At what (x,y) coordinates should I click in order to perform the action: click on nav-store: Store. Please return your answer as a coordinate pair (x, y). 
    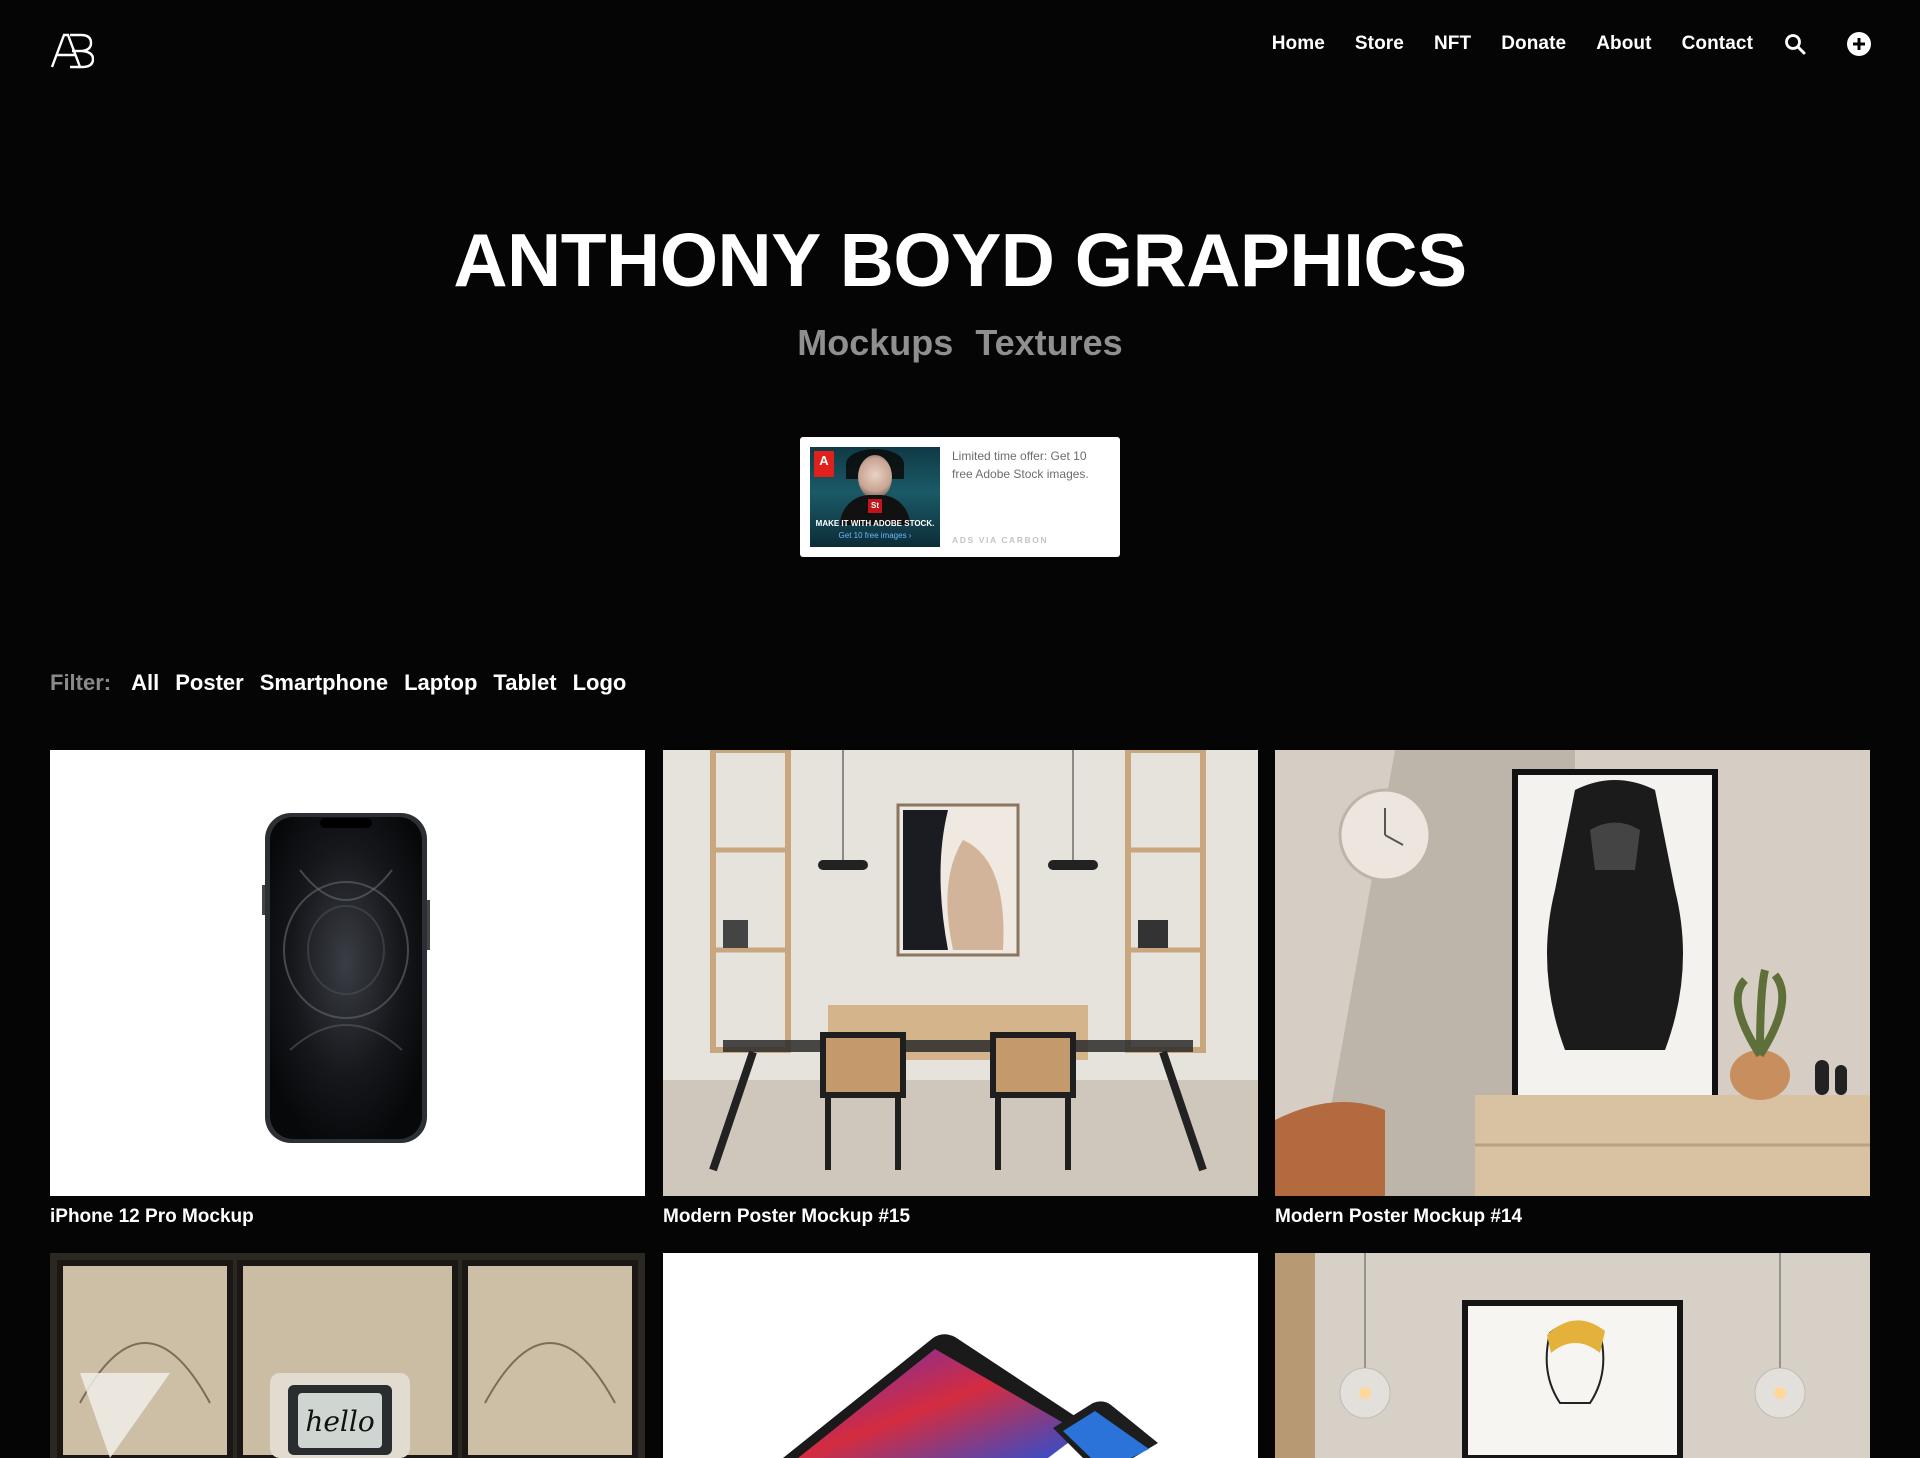
    Looking at the image, I should click on (1379, 44).